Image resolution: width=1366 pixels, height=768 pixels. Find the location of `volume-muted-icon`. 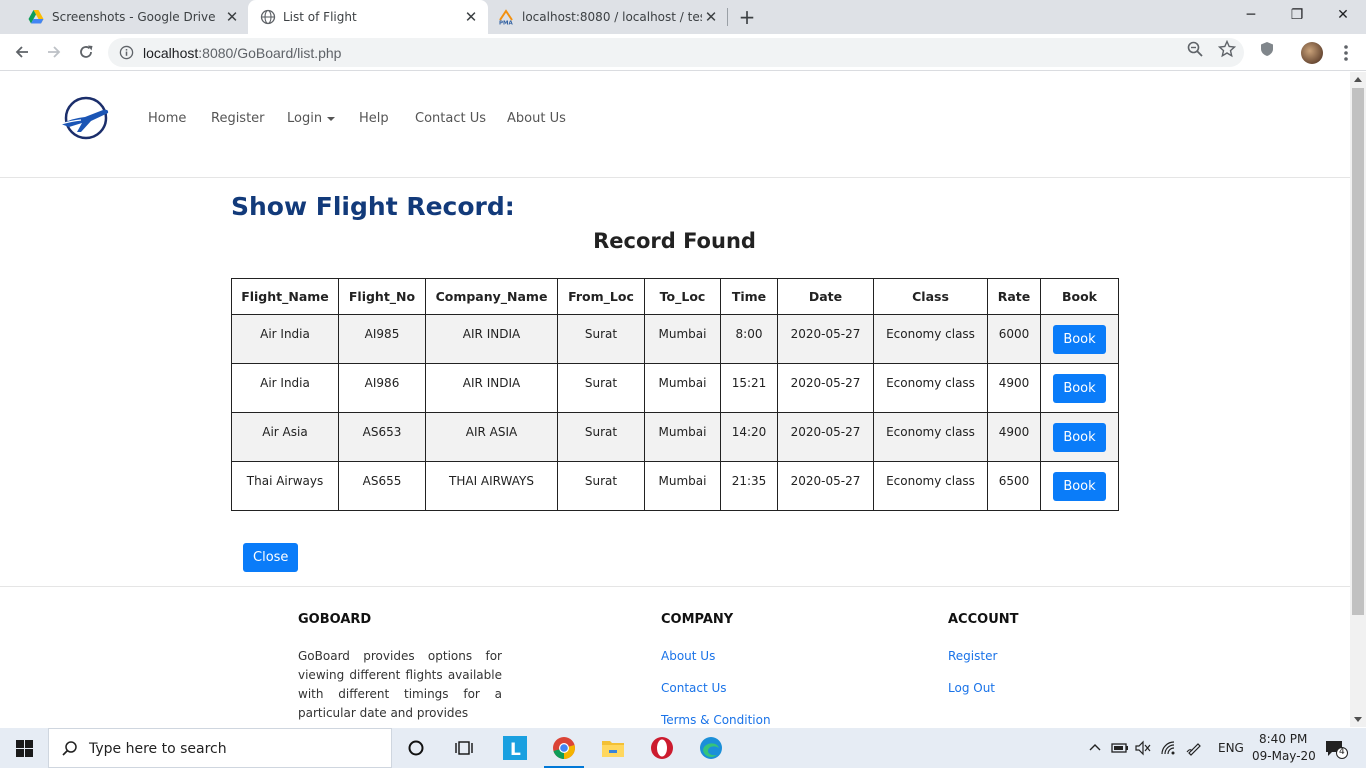

volume-muted-icon is located at coordinates (1143, 748).